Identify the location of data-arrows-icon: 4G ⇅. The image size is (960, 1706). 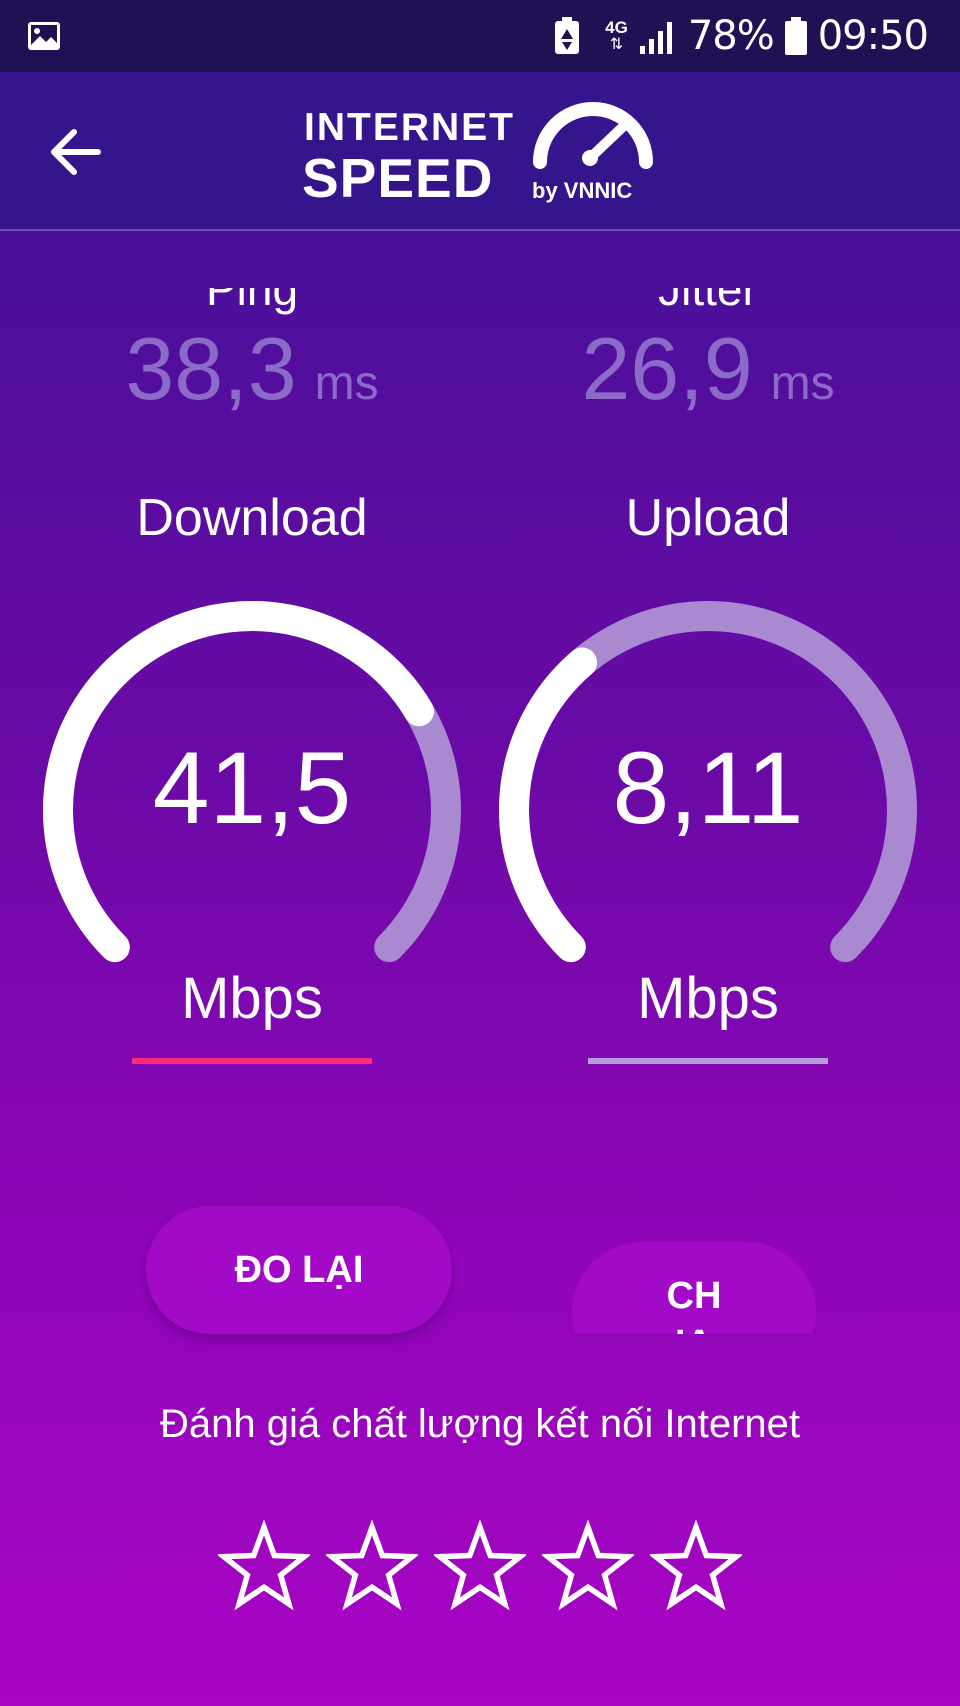
(616, 35).